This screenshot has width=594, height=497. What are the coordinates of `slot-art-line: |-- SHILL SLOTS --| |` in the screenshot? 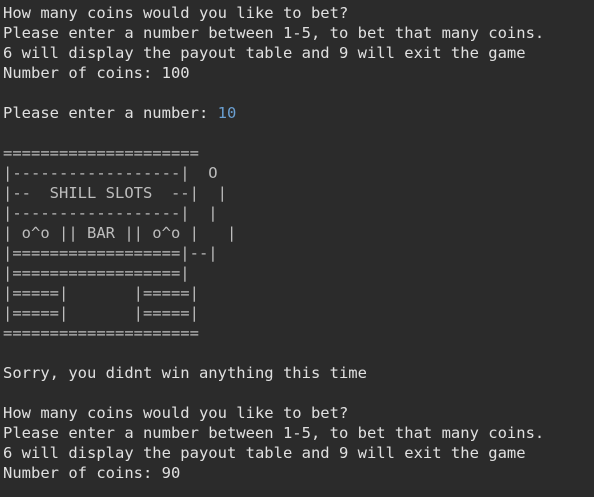 It's located at (115, 193).